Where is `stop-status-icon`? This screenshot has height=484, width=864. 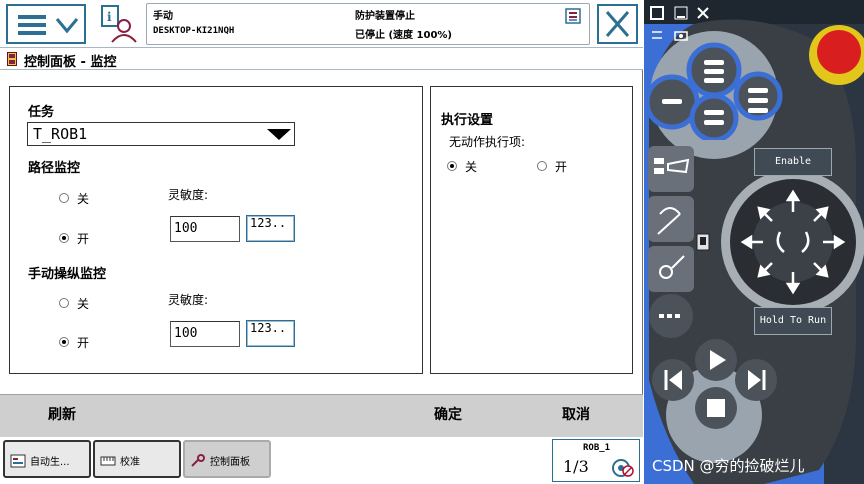
stop-status-icon is located at coordinates (573, 16).